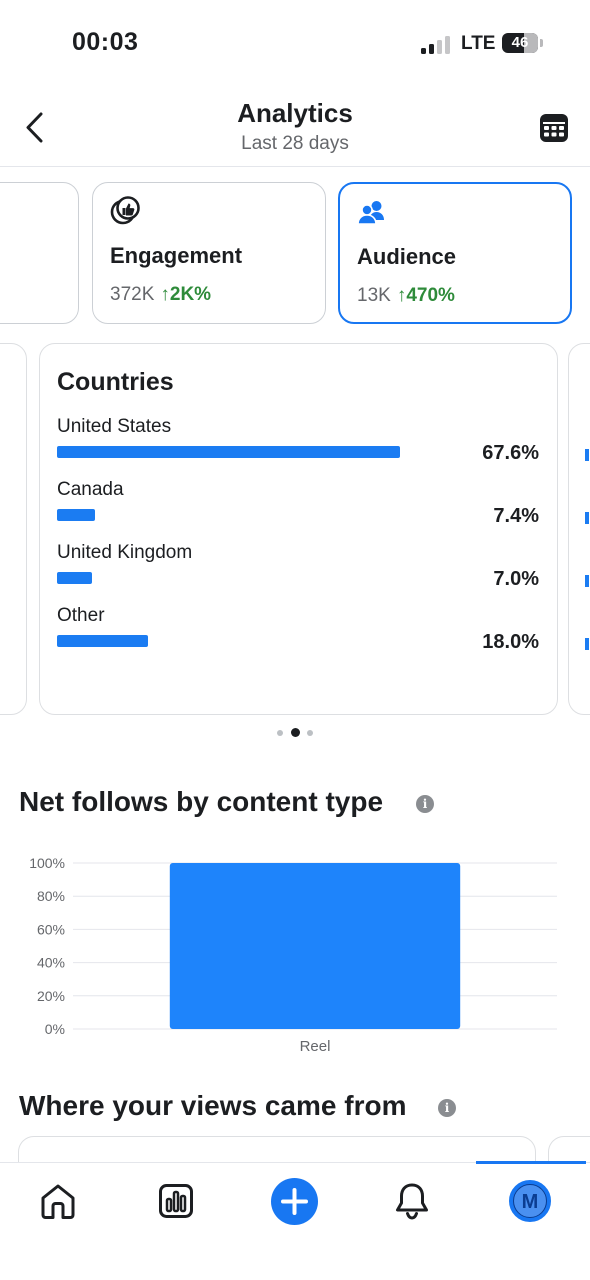  Describe the element at coordinates (298, 572) in the screenshot. I see `country-row: United Kingdom 7.0%` at that location.